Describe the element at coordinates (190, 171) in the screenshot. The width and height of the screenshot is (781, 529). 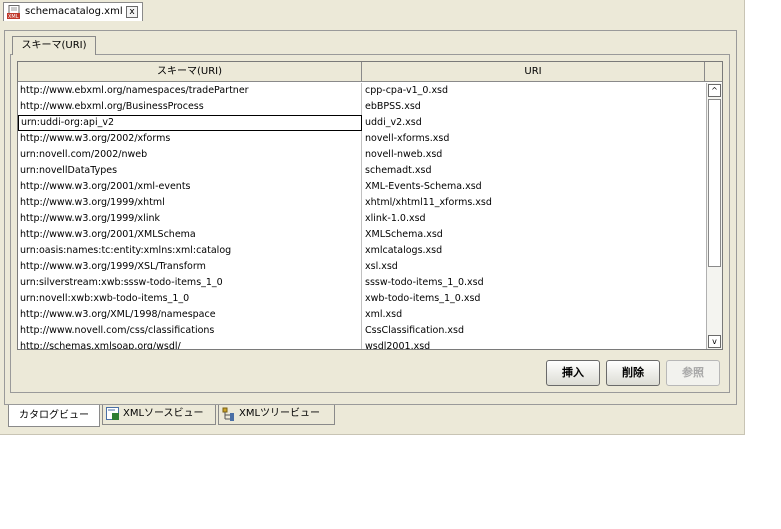
I see `schema-cell: urn:novellDataTypes` at that location.